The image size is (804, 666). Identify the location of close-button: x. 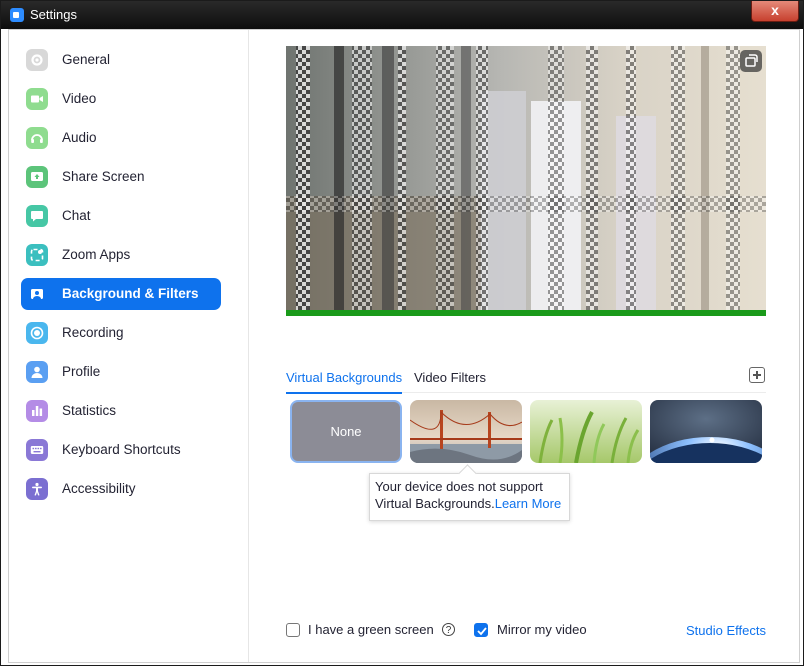
(775, 11).